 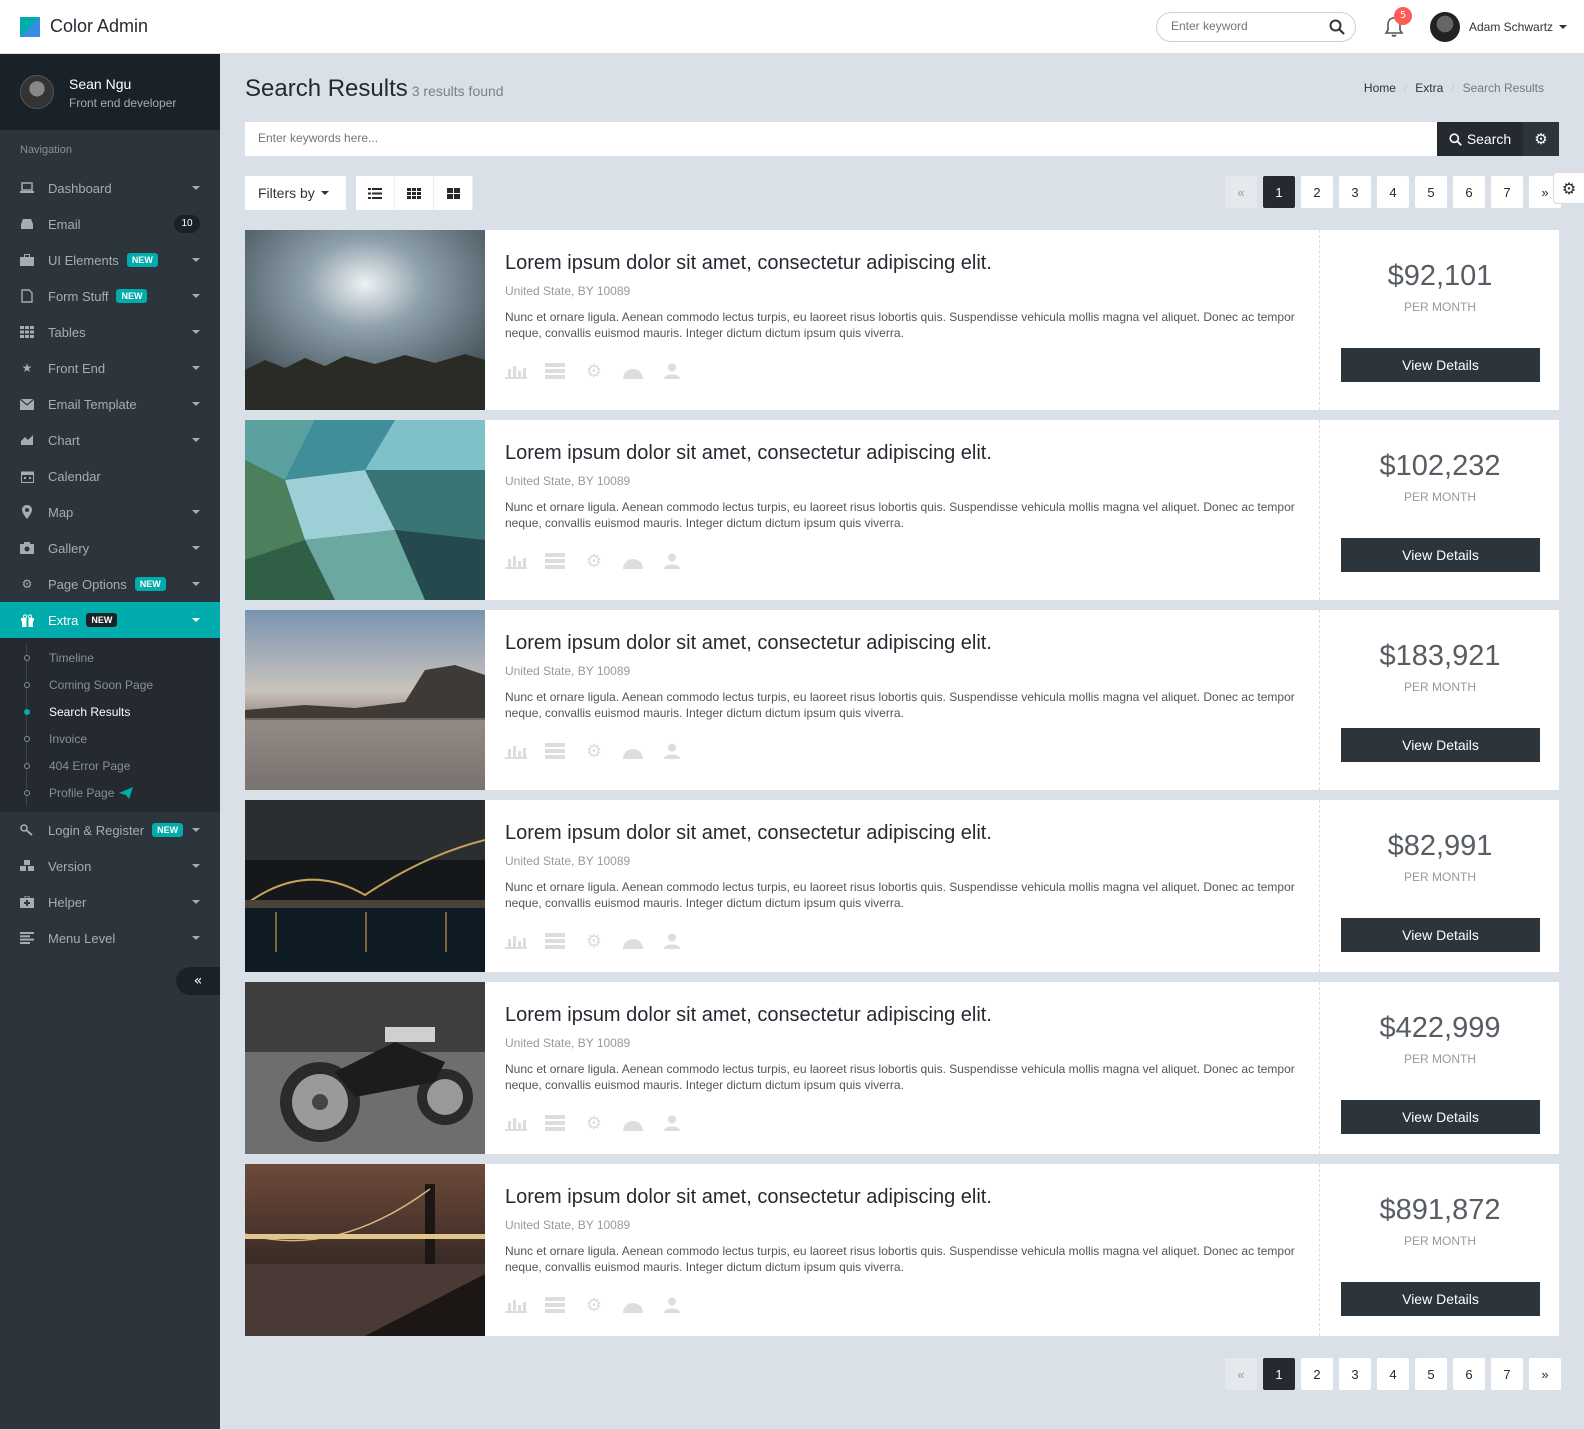 I want to click on sidebar-profile: Sean Ngu Front end developer, so click(x=110, y=92).